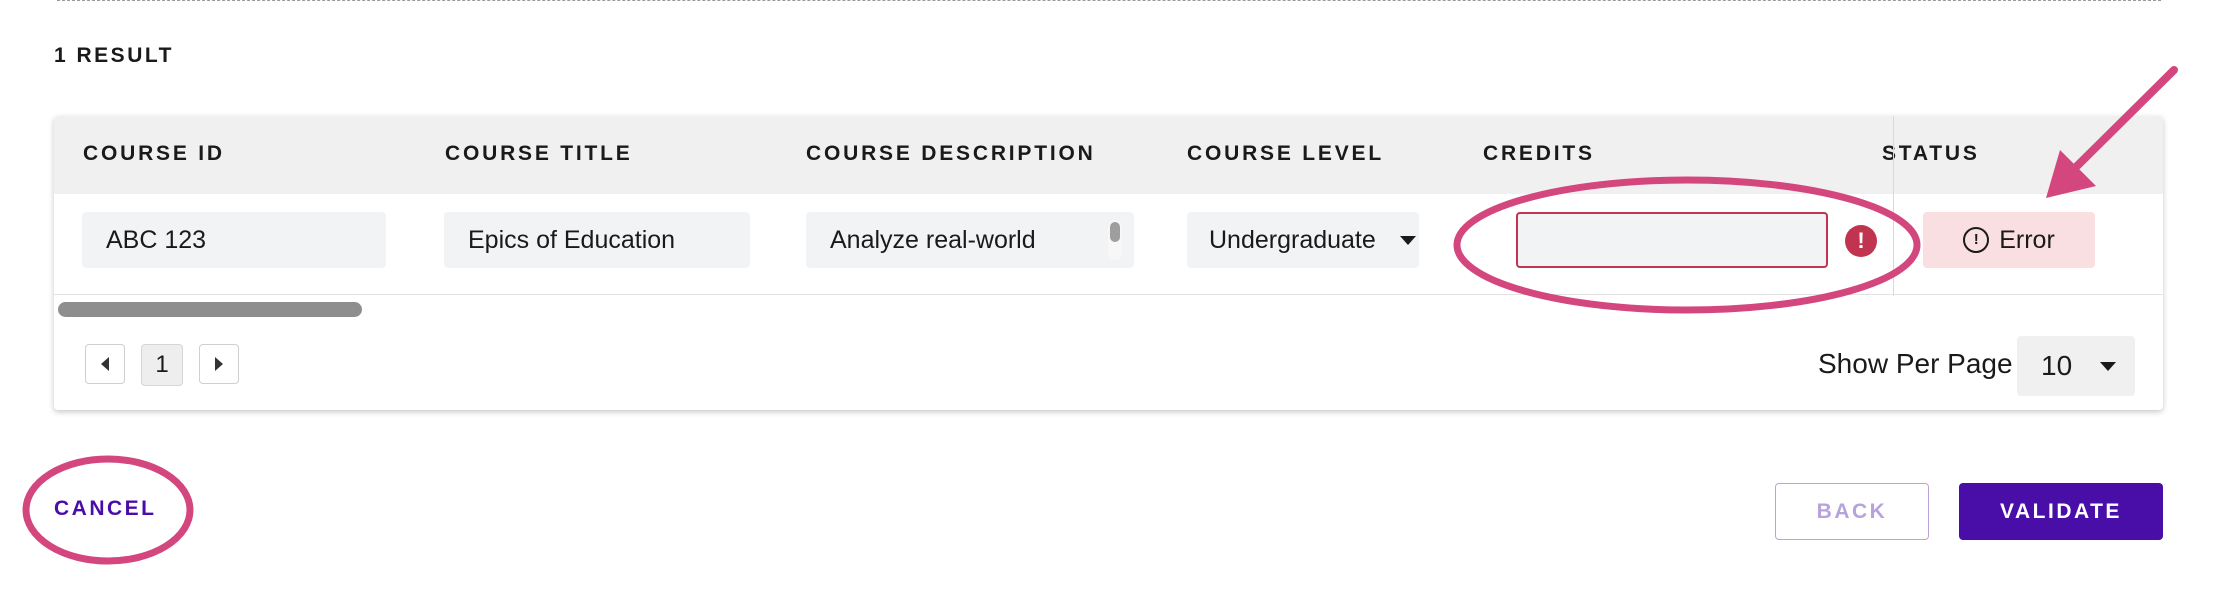 The height and width of the screenshot is (598, 2226). I want to click on status-badge: ! Error, so click(2009, 240).